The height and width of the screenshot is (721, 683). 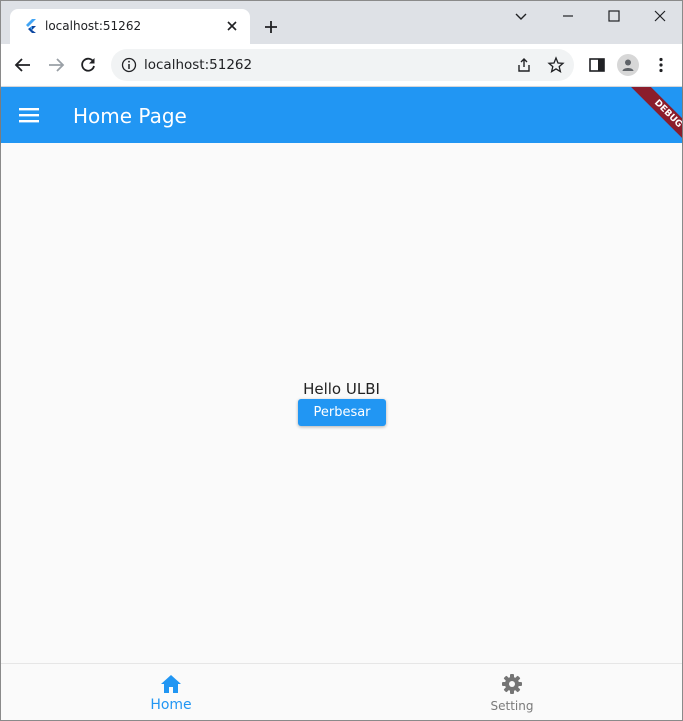 I want to click on debug-banner: DEBUG, so click(x=653, y=115).